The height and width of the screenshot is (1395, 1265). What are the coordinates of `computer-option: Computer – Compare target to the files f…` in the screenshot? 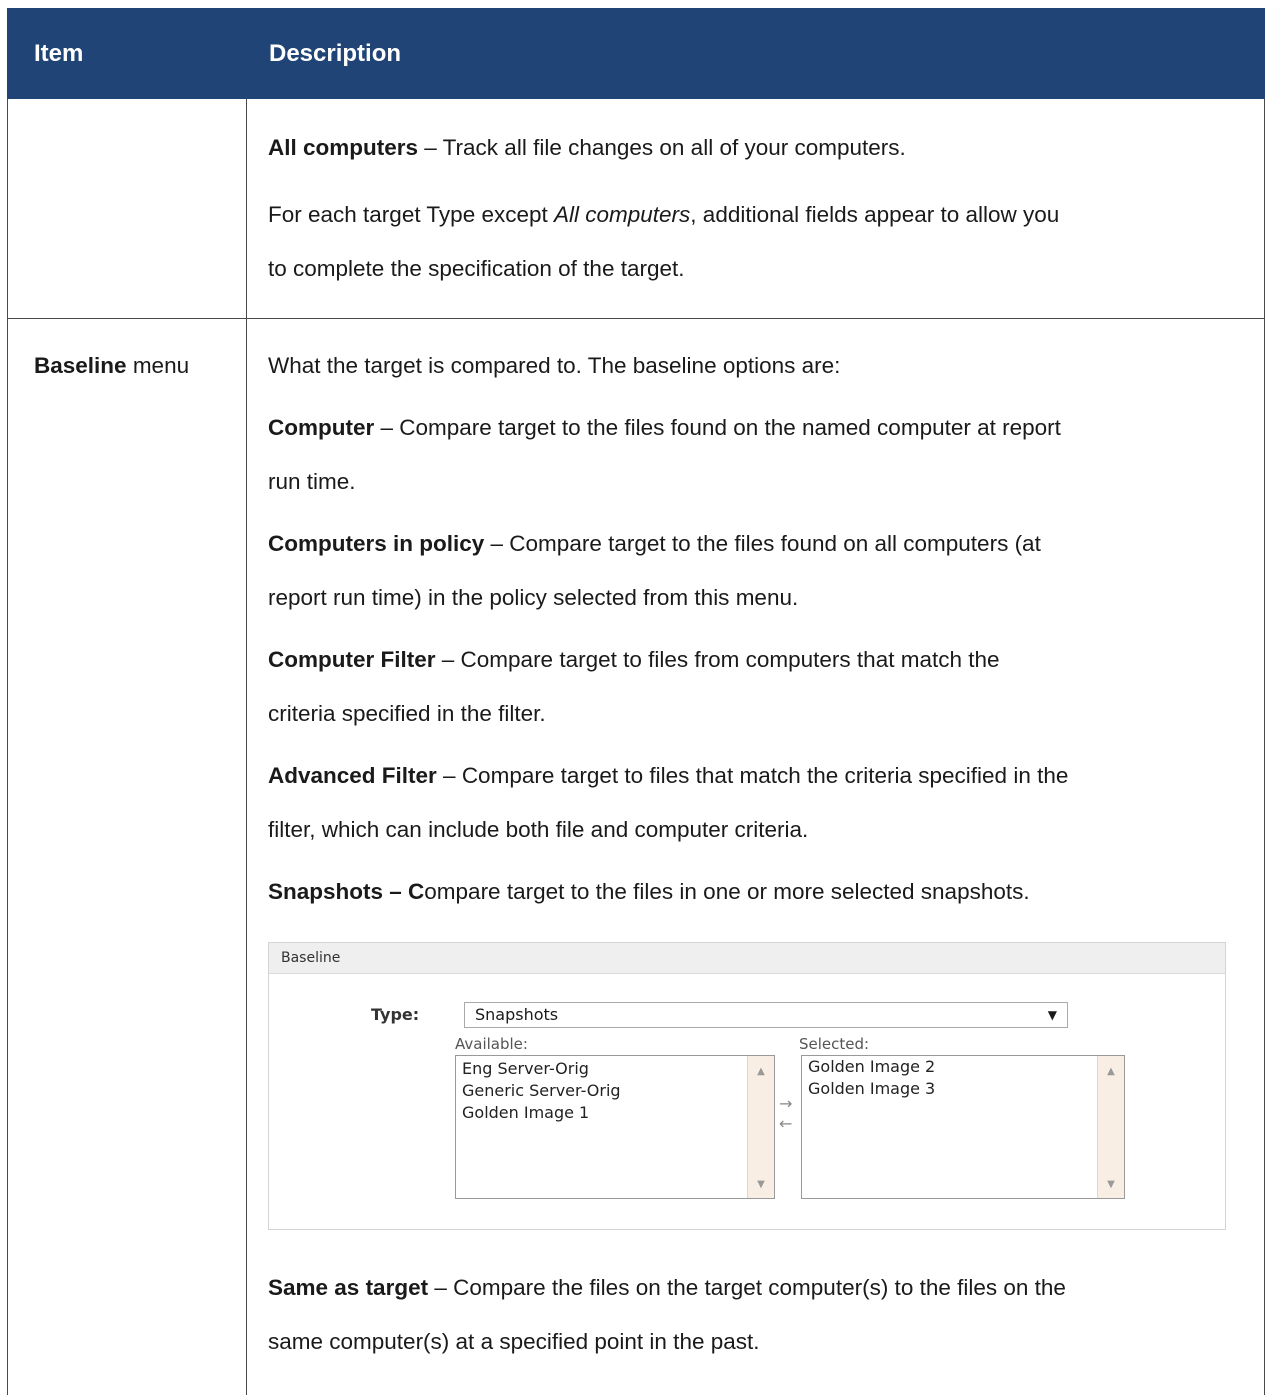 It's located at (664, 427).